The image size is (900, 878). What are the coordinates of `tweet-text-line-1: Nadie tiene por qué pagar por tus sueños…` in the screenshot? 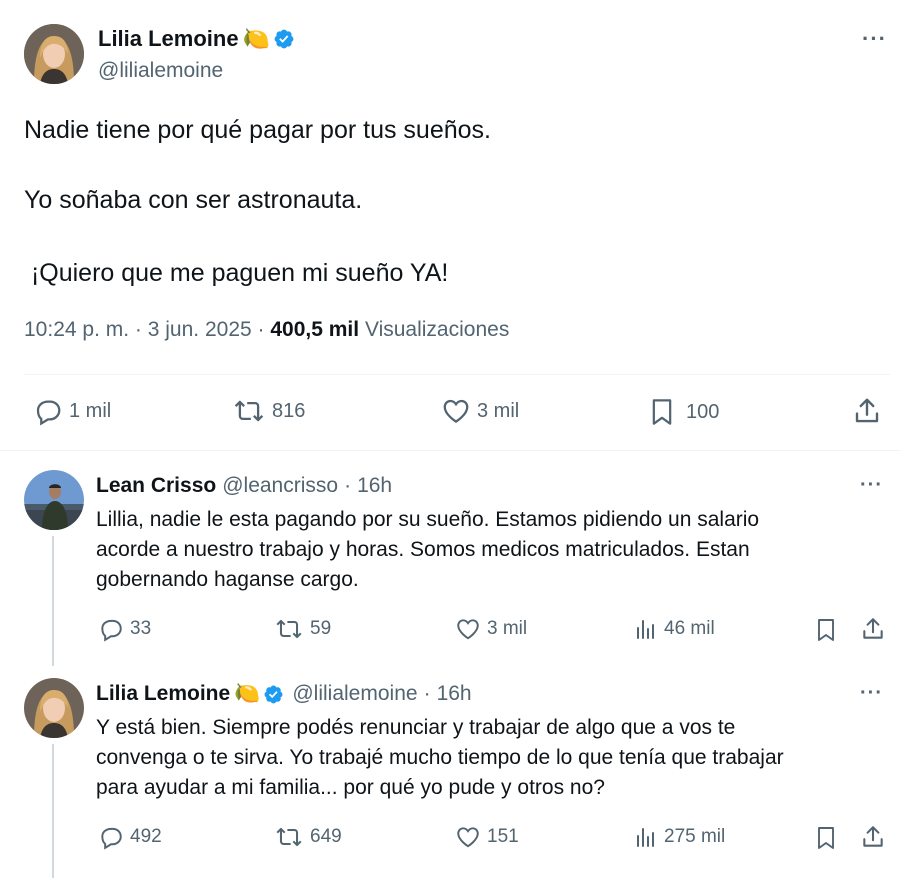 It's located at (257, 130).